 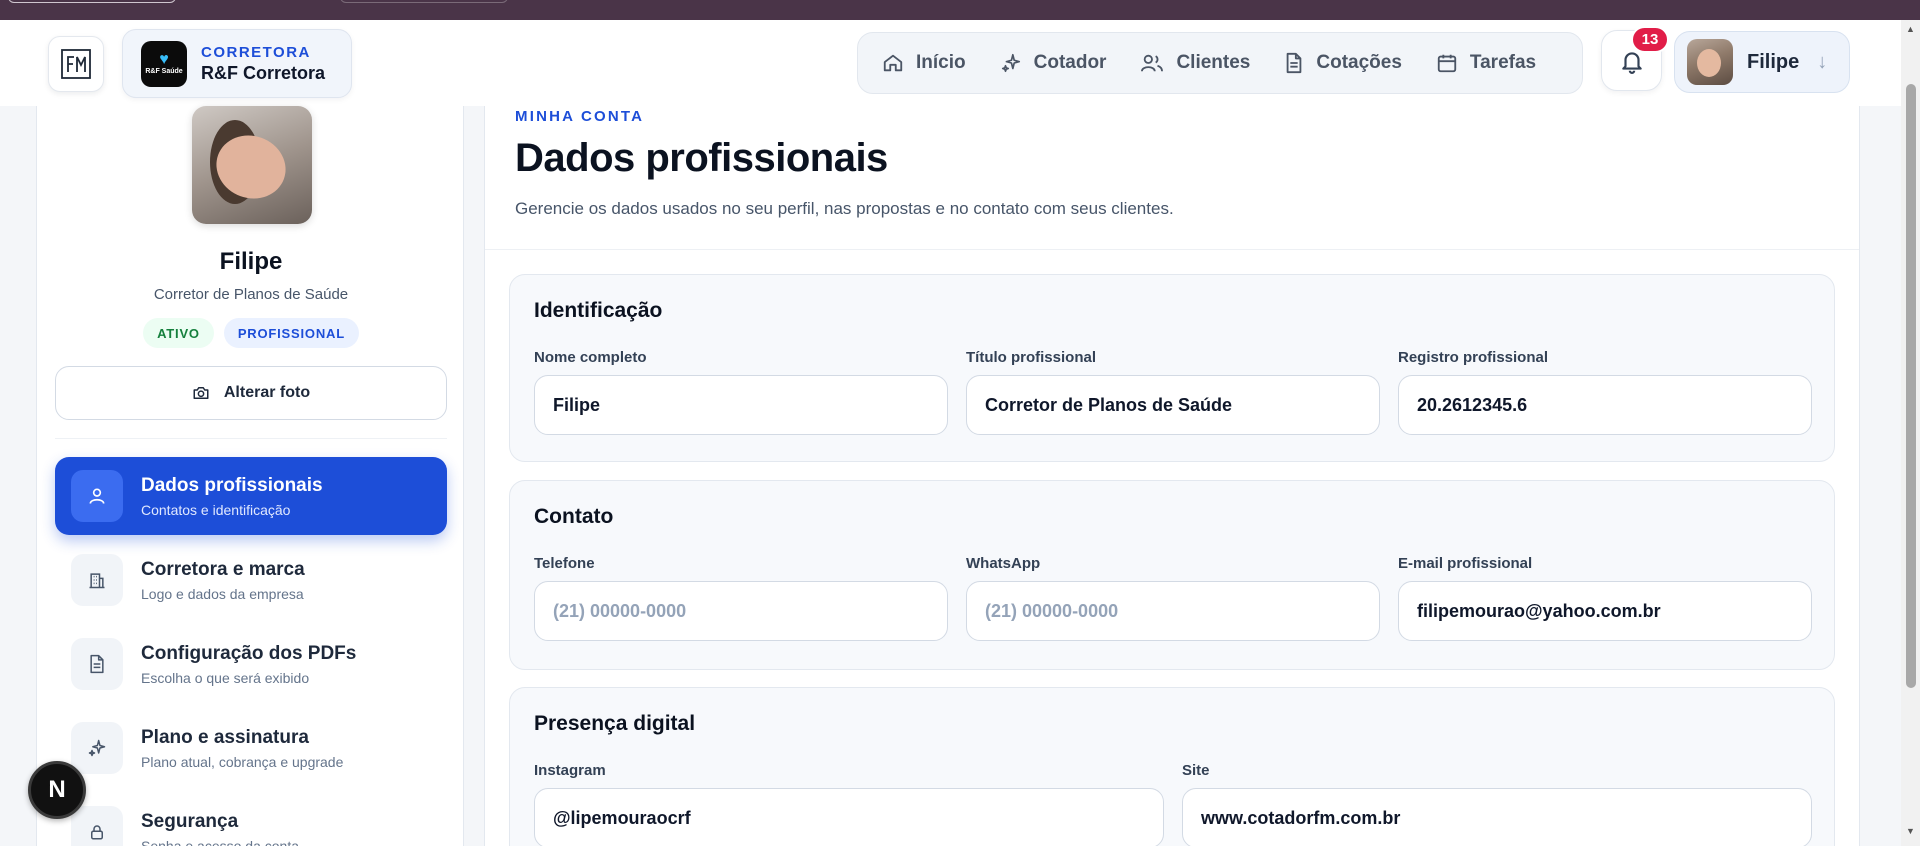 I want to click on avatar, so click(x=1710, y=62).